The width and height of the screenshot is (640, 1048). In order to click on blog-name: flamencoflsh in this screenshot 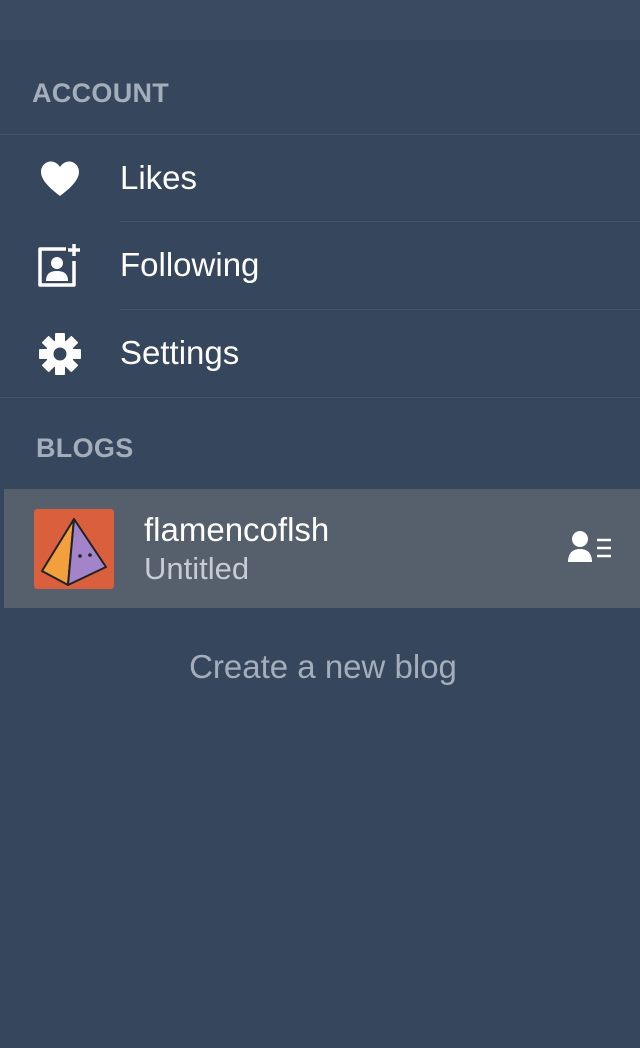, I will do `click(237, 529)`.